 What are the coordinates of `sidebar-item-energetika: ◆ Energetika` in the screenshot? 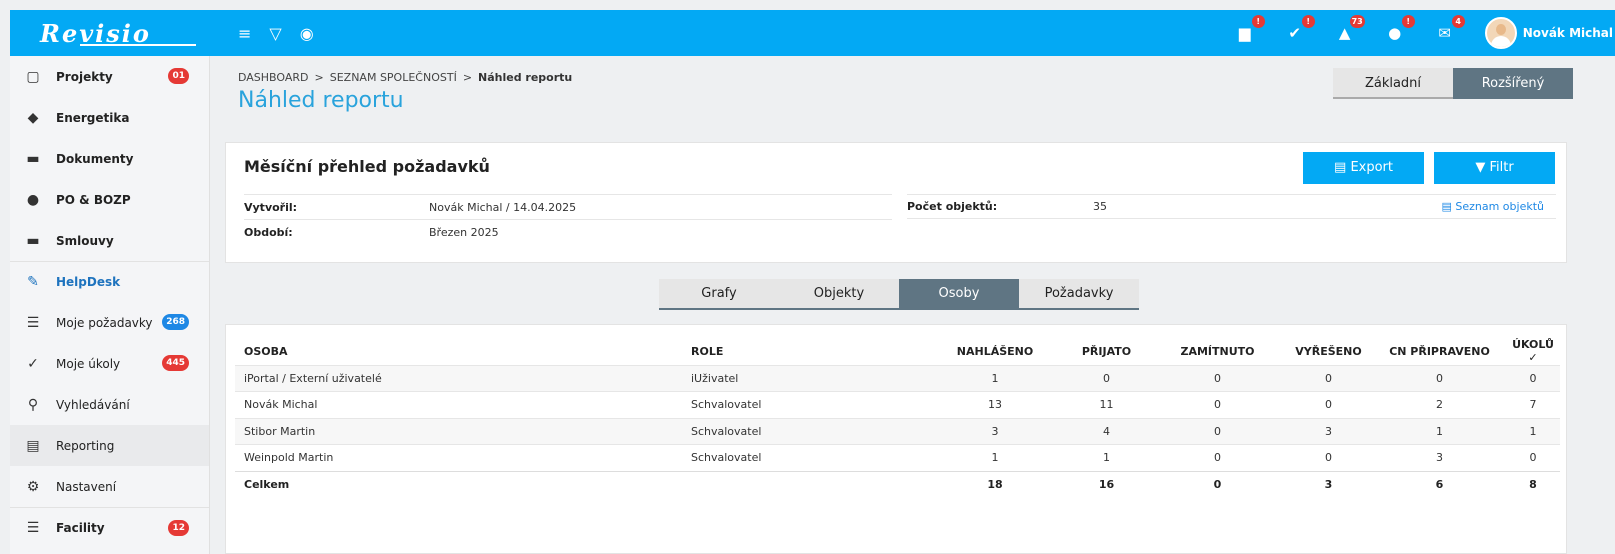 It's located at (109, 117).